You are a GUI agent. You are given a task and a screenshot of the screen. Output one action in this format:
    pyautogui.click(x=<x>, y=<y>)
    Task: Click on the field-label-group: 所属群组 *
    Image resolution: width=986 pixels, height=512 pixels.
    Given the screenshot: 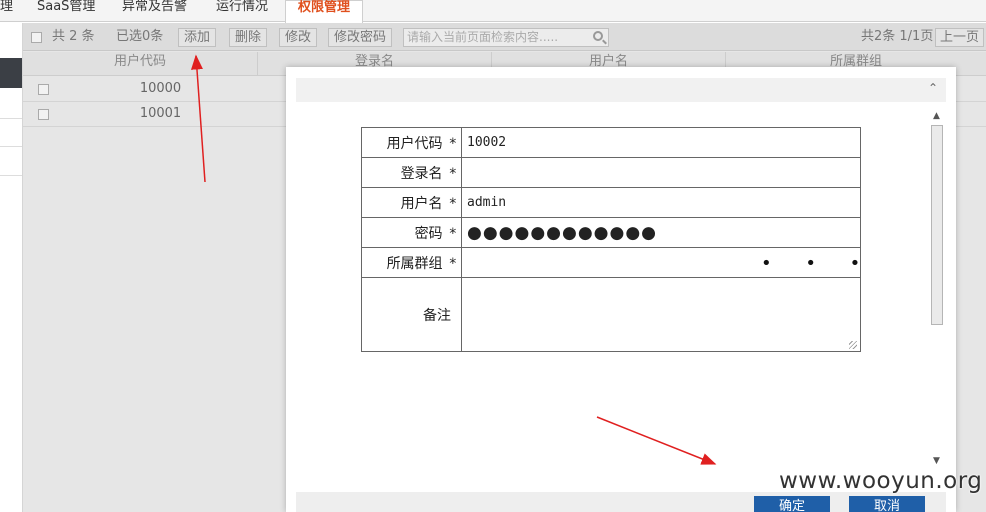 What is the action you would take?
    pyautogui.click(x=411, y=262)
    